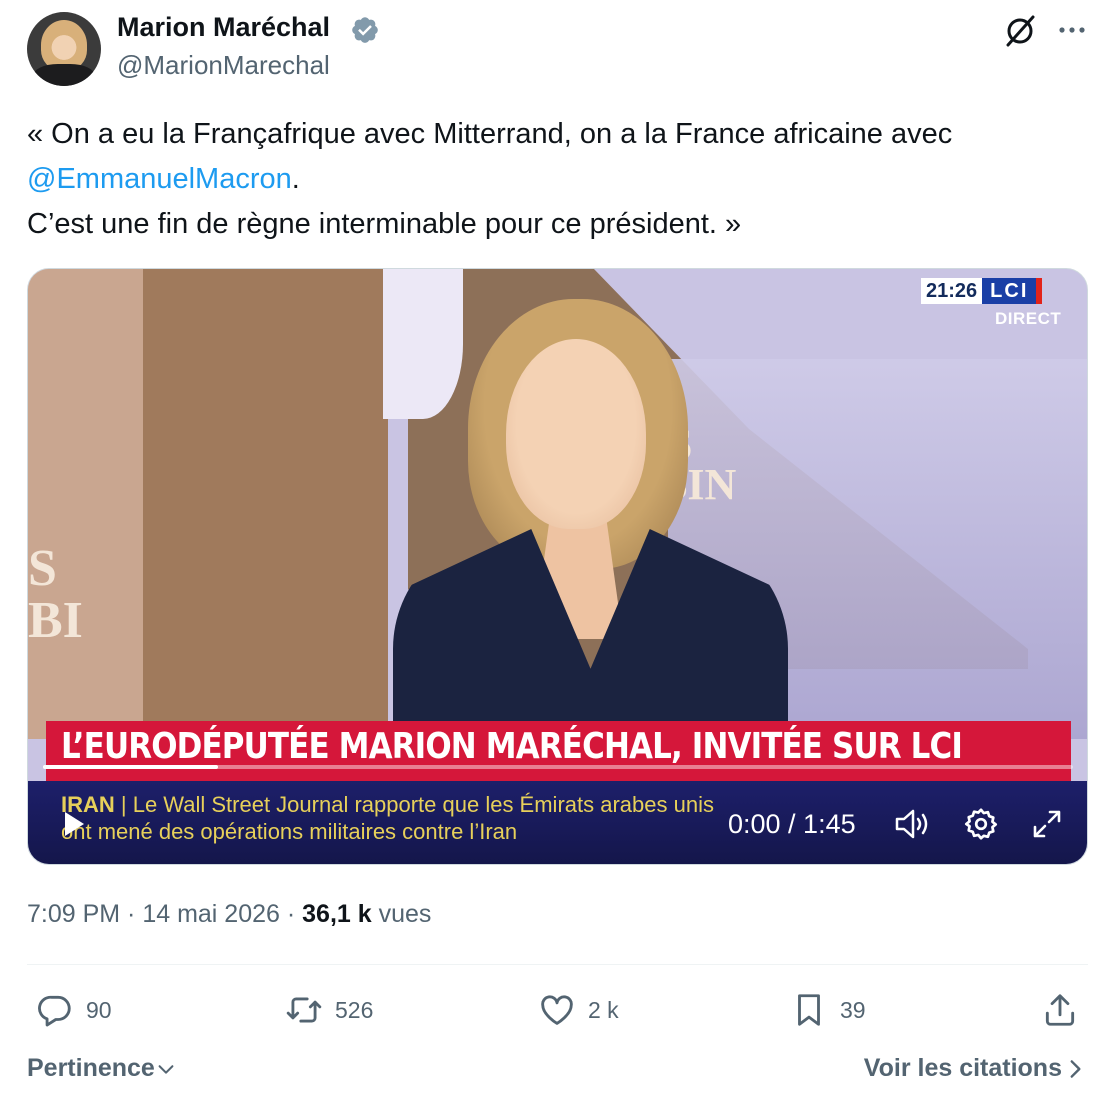 The image size is (1113, 1100). I want to click on chevron-down-icon, so click(166, 1069).